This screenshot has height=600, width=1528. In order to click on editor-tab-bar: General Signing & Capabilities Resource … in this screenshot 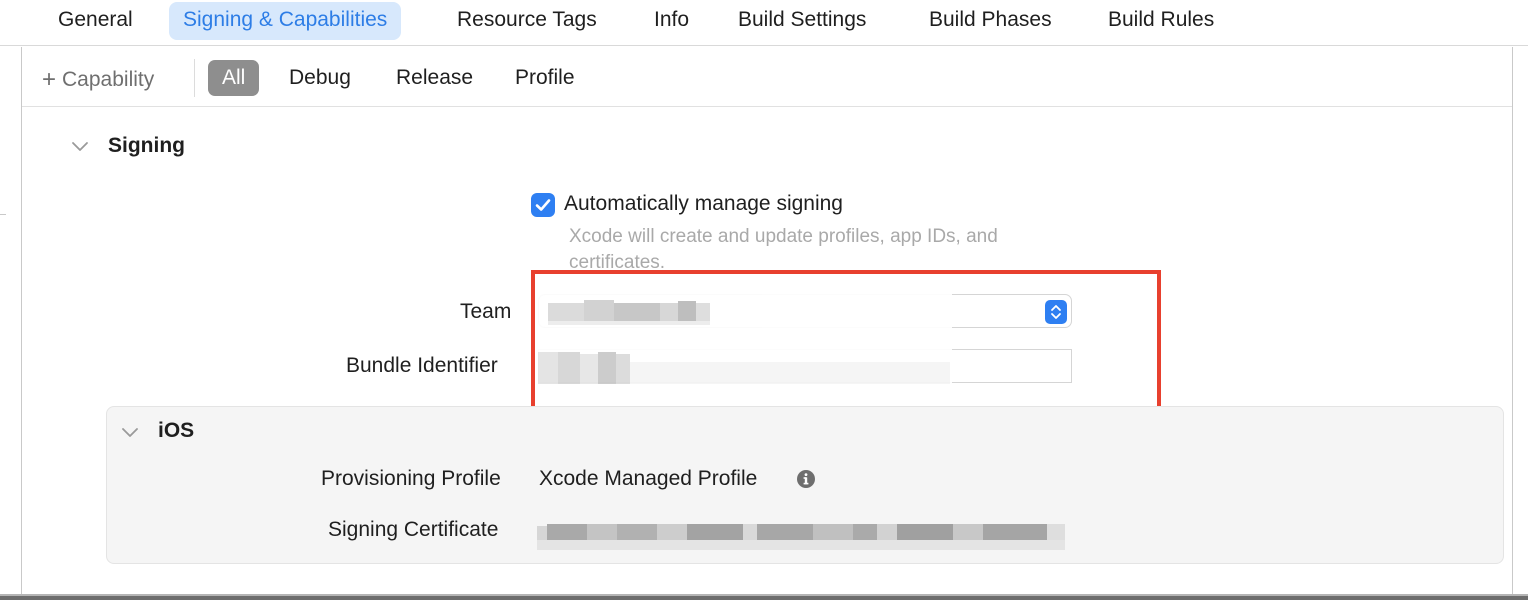, I will do `click(764, 23)`.